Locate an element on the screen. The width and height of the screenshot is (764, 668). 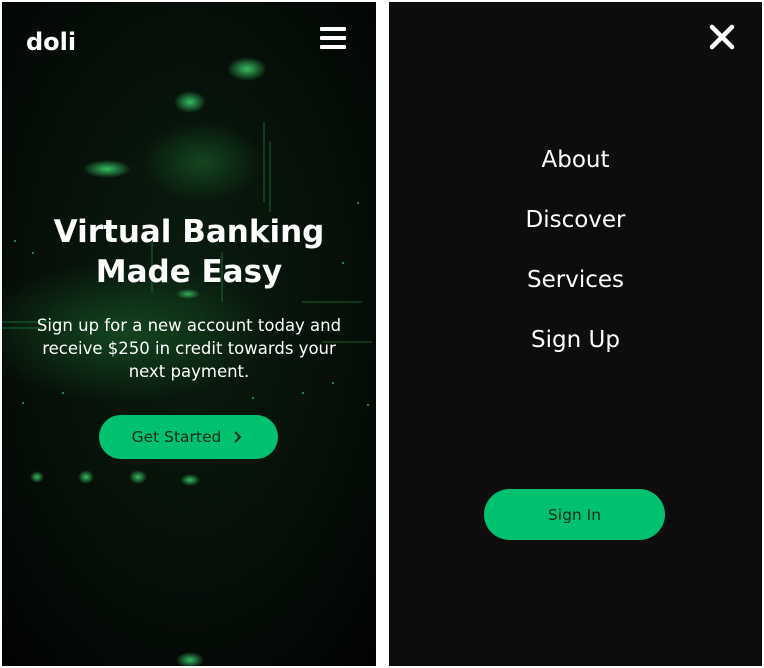
hero-title: Virtual Banking Made Easy is located at coordinates (189, 252).